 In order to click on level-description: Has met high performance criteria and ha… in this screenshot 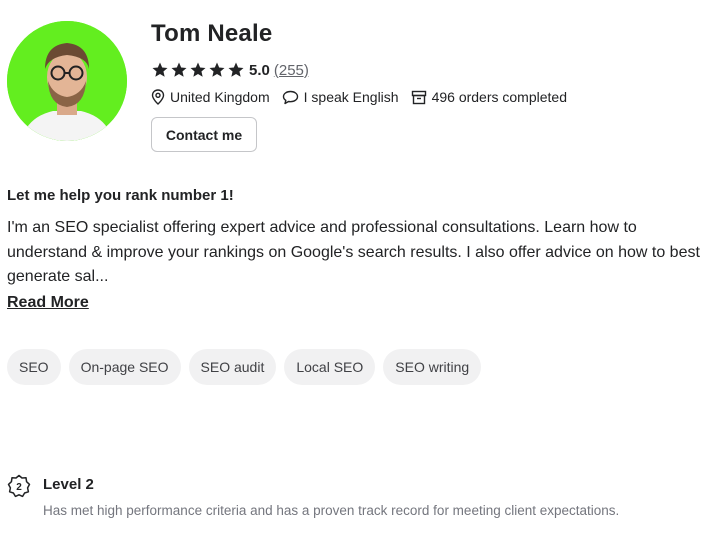, I will do `click(331, 510)`.